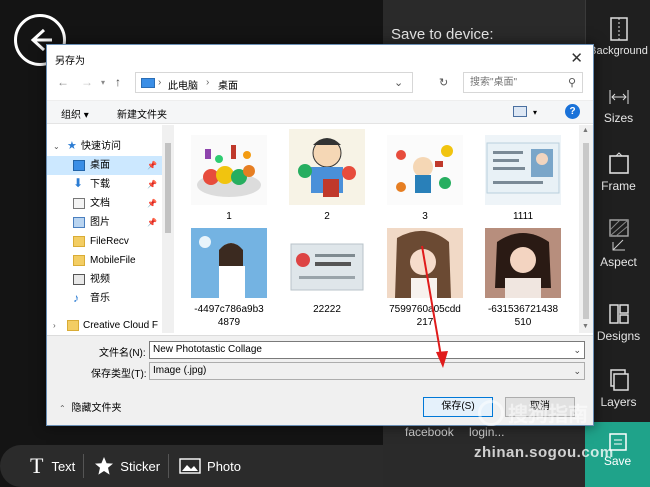  Describe the element at coordinates (544, 452) in the screenshot. I see `watermark-url: zhinan.sogou.com` at that location.